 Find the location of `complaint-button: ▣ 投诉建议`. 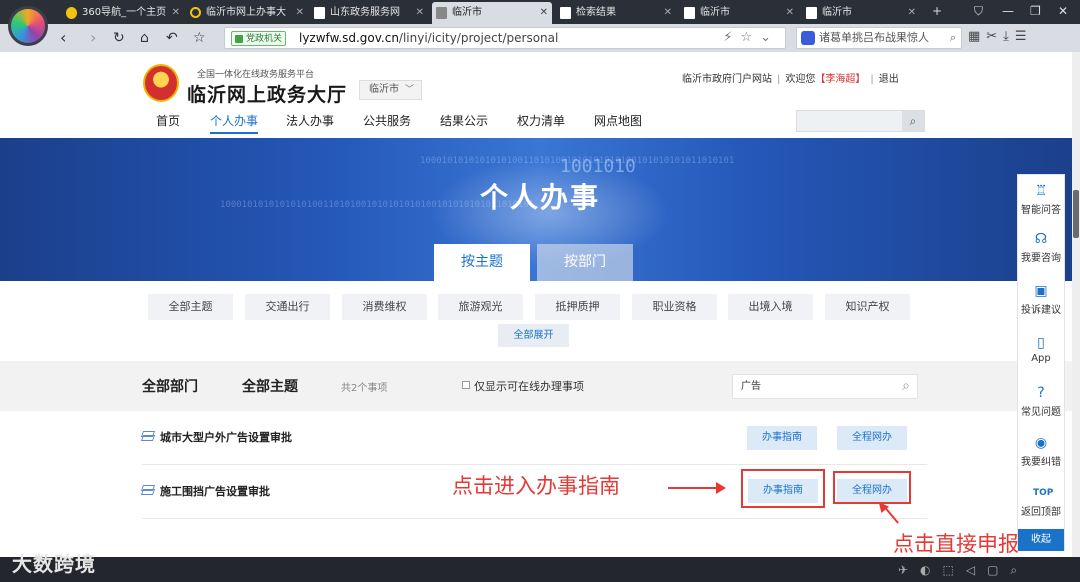

complaint-button: ▣ 投诉建议 is located at coordinates (1041, 299).